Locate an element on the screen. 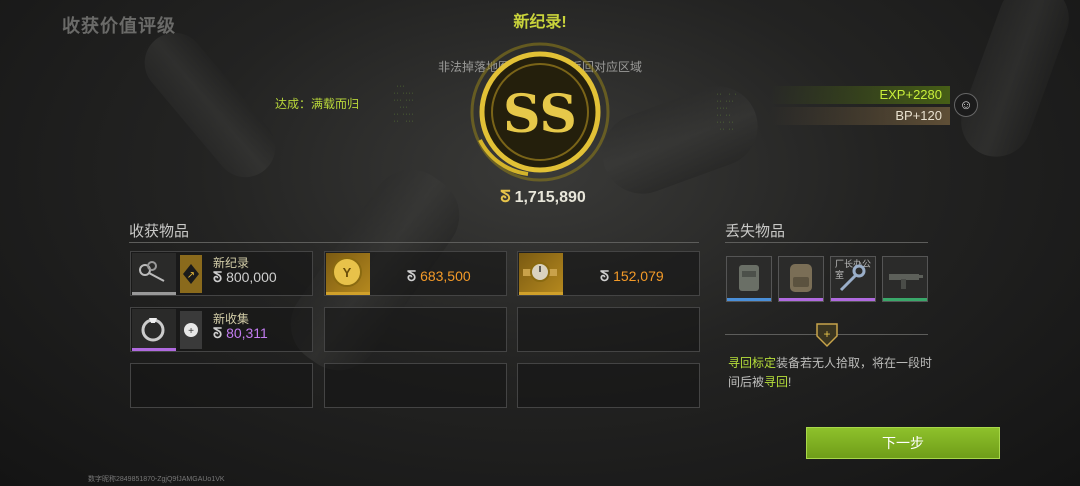 The width and height of the screenshot is (1080, 486). screen-title: 收获价值评级 is located at coordinates (119, 26).